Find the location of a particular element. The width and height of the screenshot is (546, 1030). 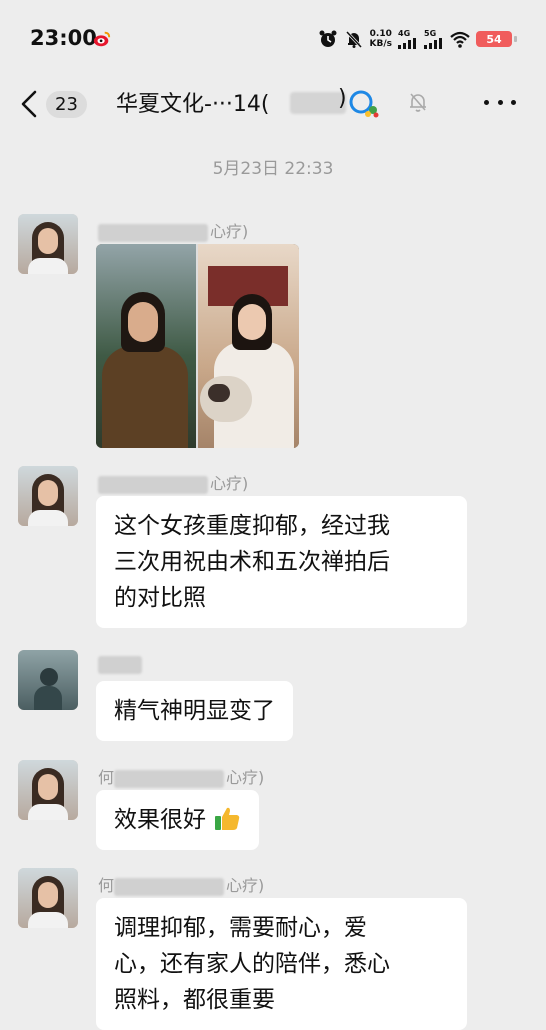

status-time: 23:00 is located at coordinates (63, 38).